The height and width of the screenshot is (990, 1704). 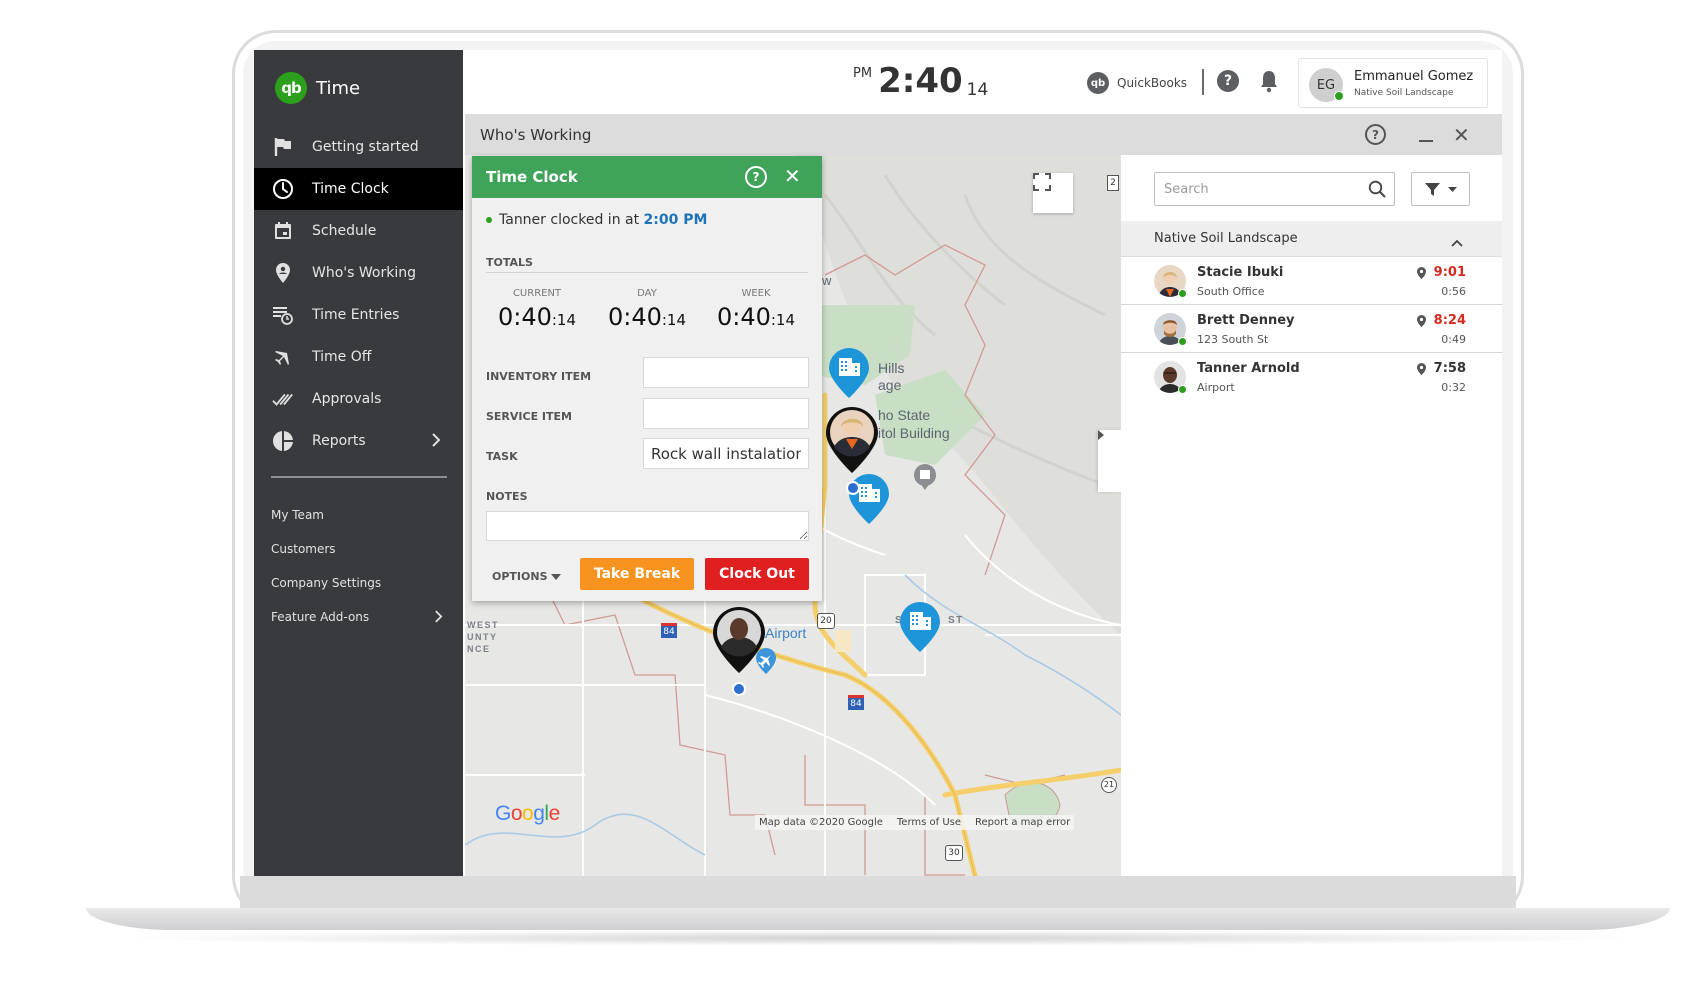 I want to click on map-label: w, so click(x=827, y=280).